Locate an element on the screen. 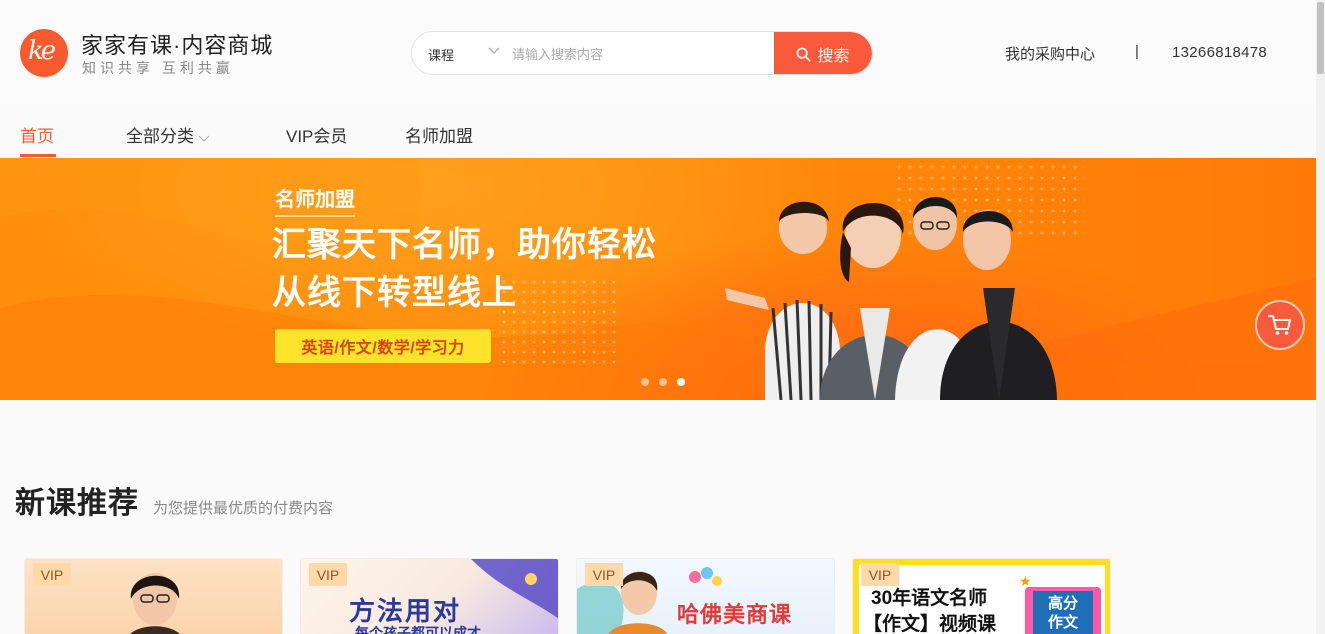 The image size is (1325, 634). card-title: 哈佛美商课 is located at coordinates (735, 614).